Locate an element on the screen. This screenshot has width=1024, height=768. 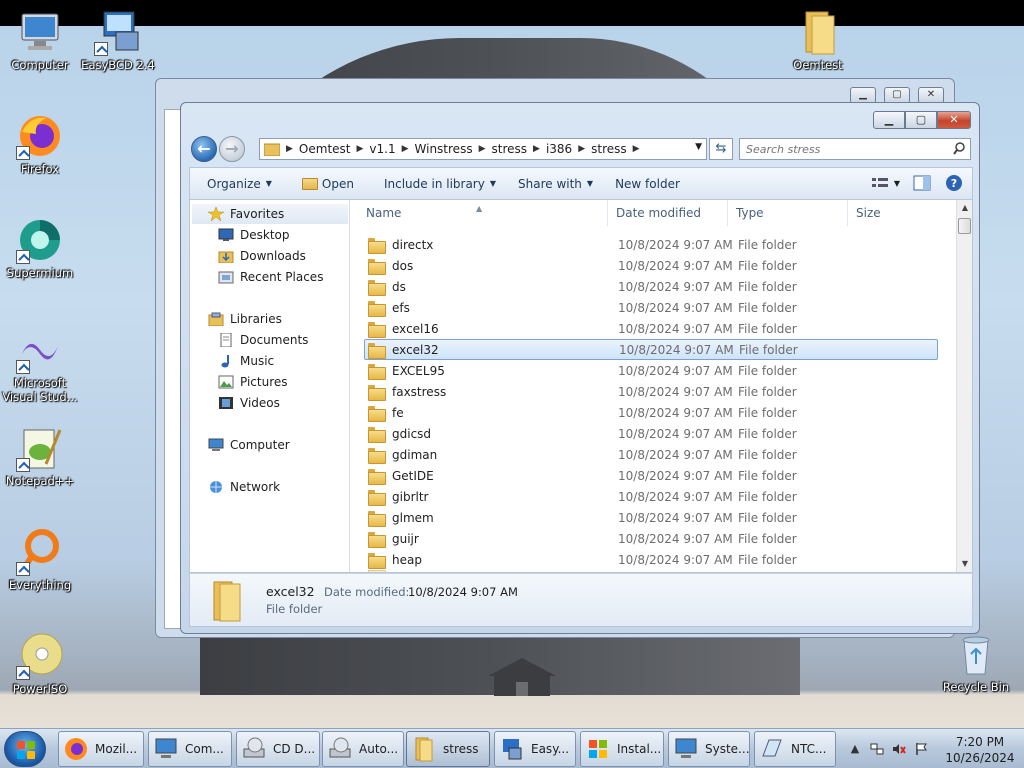
breadcrumb-winstress: Winstress is located at coordinates (444, 149).